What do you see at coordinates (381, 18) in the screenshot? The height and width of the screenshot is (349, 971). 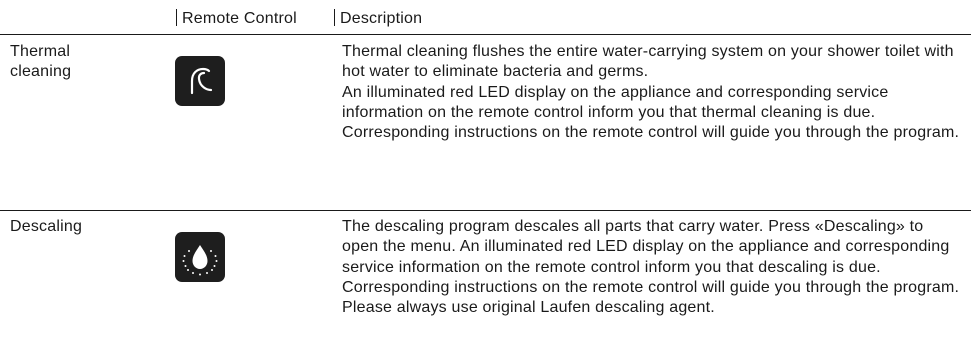 I see `column-header-description-label: Description` at bounding box center [381, 18].